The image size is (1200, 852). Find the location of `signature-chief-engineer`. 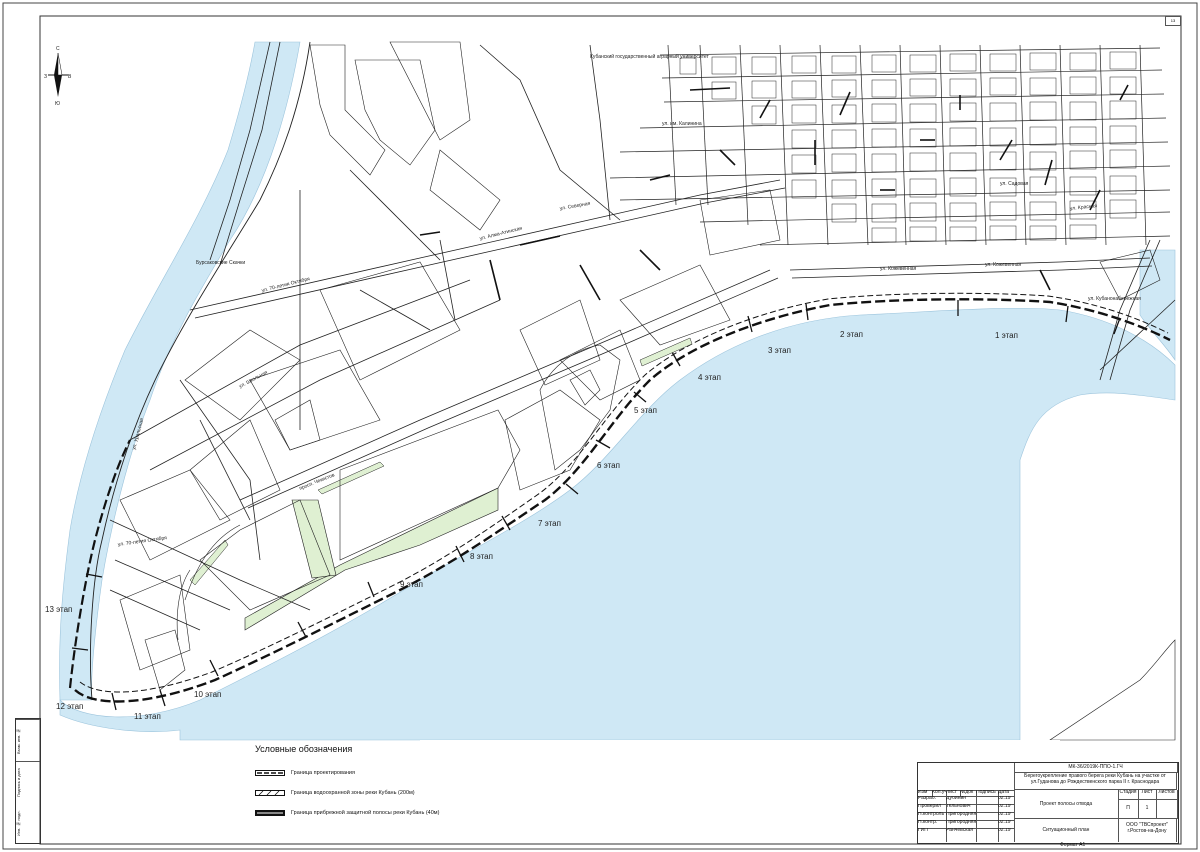

signature-chief-engineer is located at coordinates (987, 835).